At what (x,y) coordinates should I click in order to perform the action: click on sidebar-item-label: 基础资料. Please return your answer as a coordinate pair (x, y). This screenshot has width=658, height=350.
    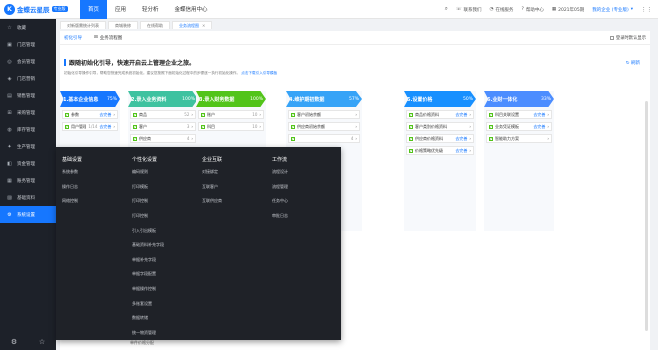
    Looking at the image, I should click on (26, 198).